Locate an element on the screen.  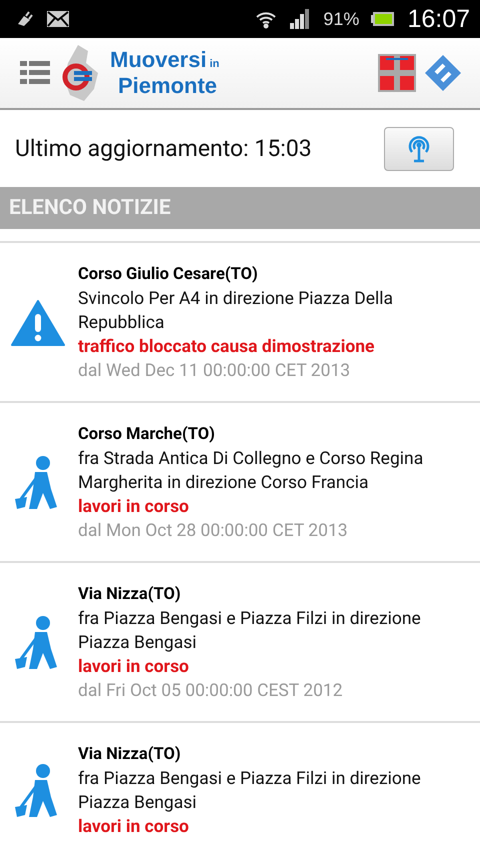
coat-of-arms-icon is located at coordinates (397, 73).